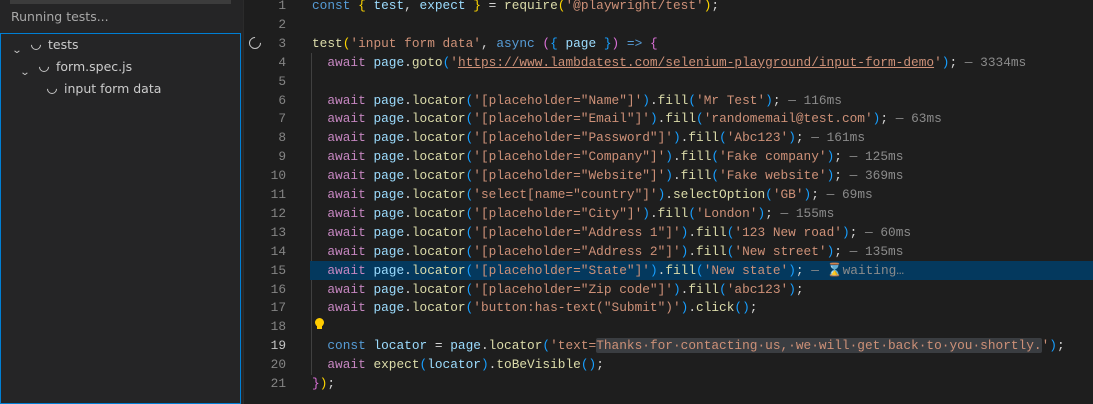  Describe the element at coordinates (327, 43) in the screenshot. I see `code-token: test` at that location.